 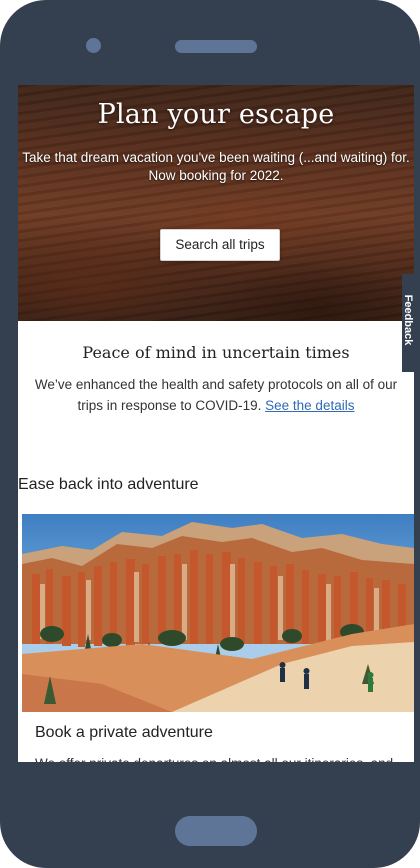 I want to click on hero-title: Plan your escape, so click(x=216, y=114).